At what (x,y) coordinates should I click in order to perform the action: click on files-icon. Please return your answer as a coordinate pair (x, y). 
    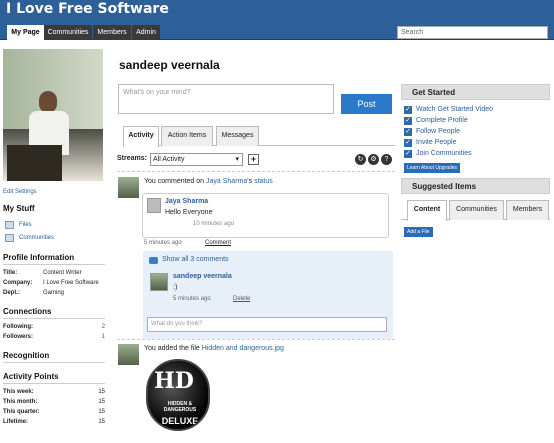
    Looking at the image, I should click on (9, 224).